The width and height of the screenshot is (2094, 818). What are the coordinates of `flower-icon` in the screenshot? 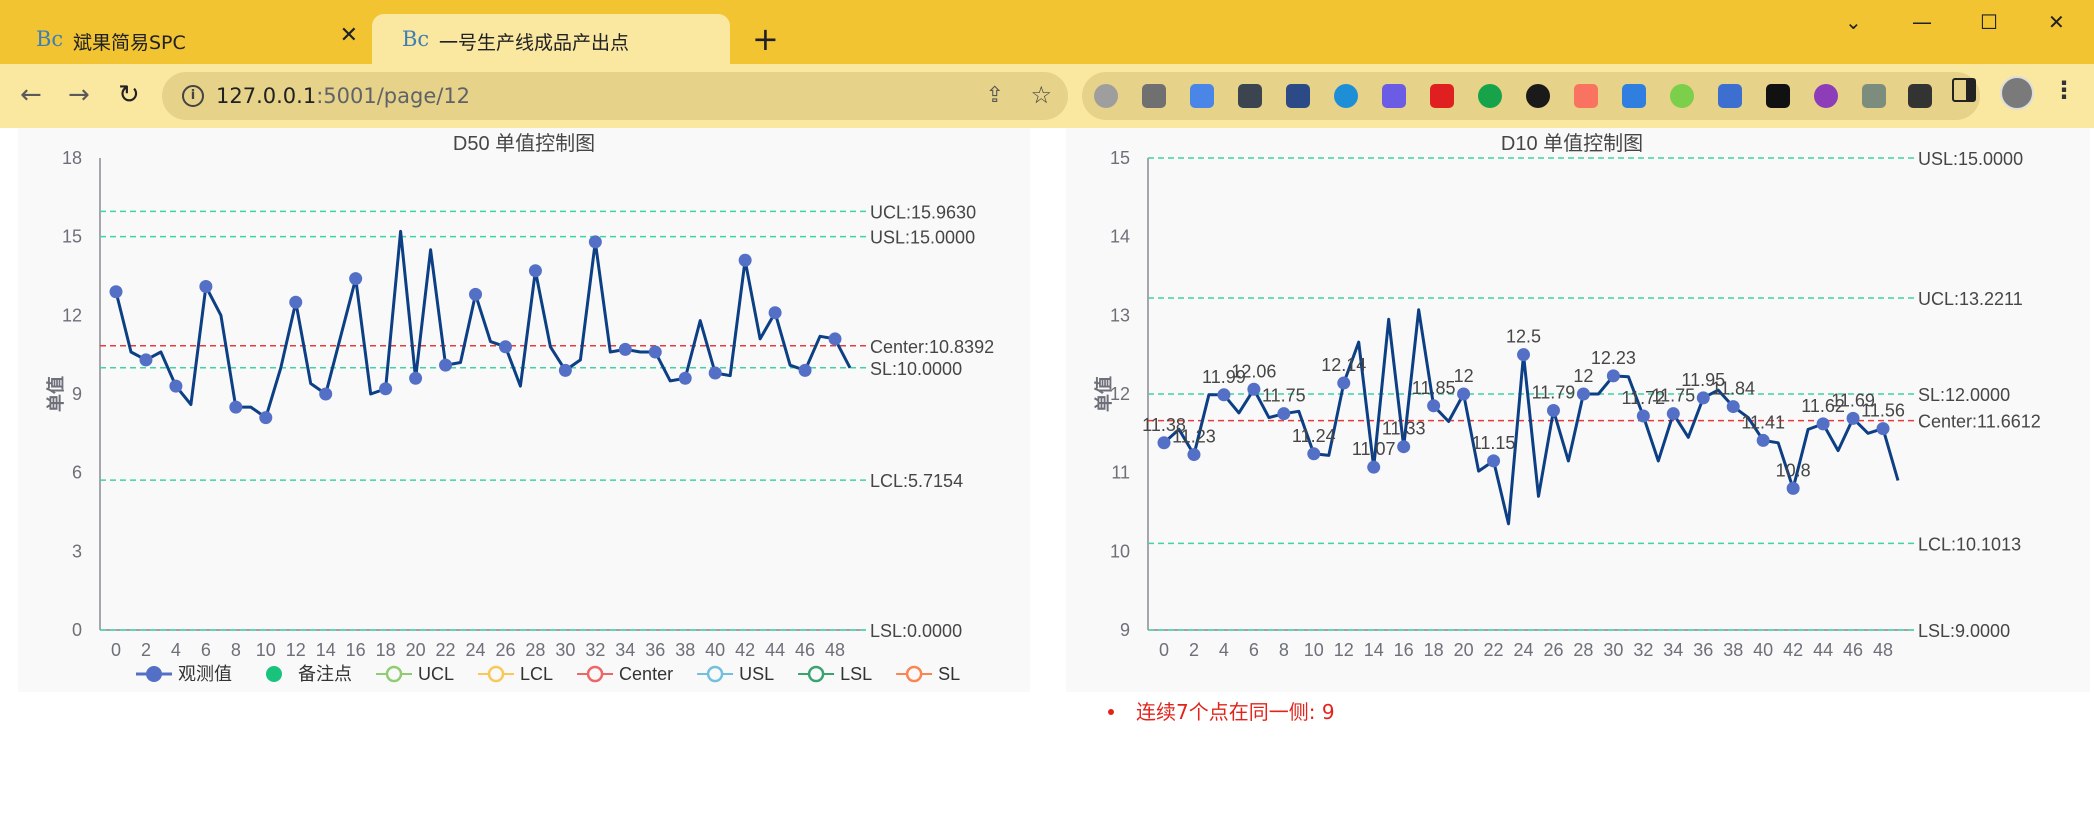 It's located at (1586, 96).